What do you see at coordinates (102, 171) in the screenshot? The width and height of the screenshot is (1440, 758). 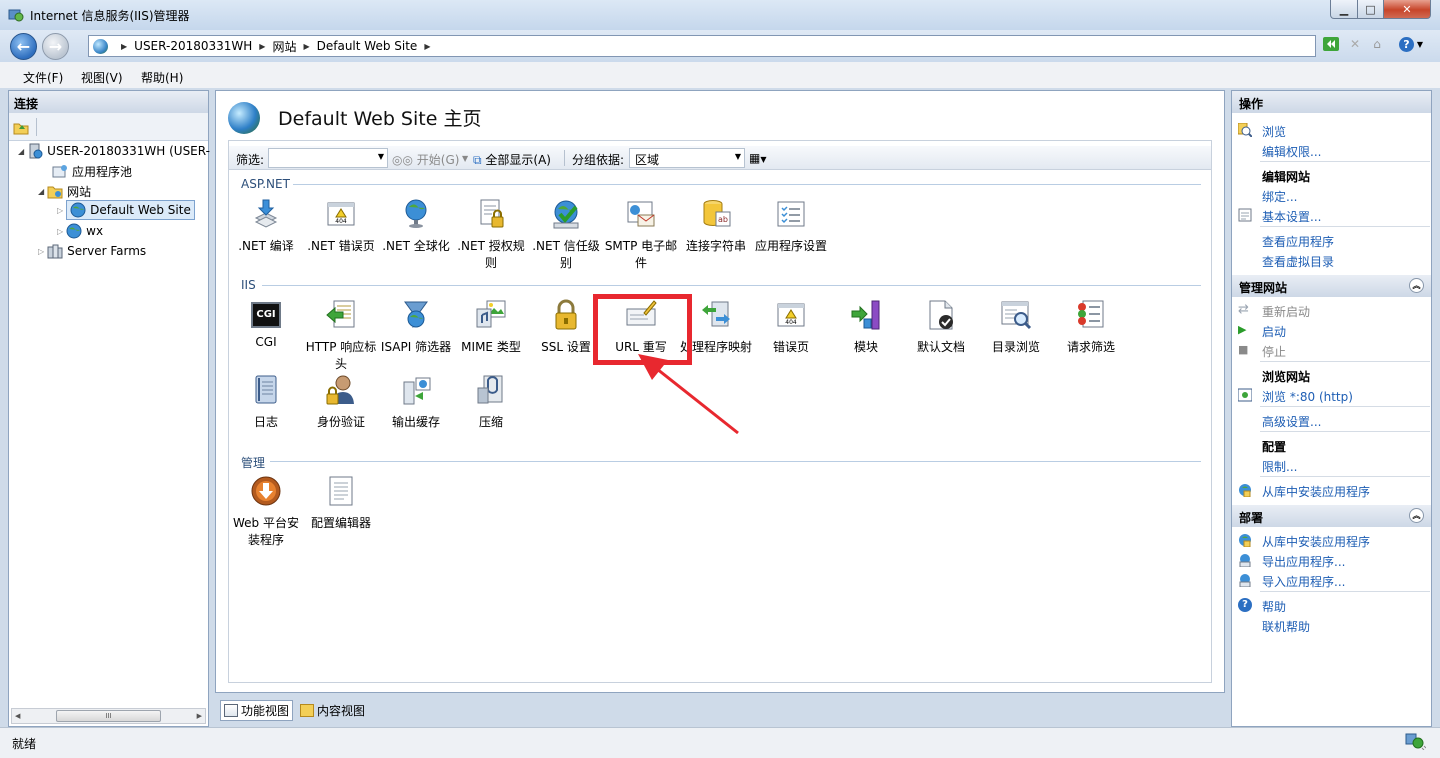 I see `tree-label-app-pools: 应用程序池` at bounding box center [102, 171].